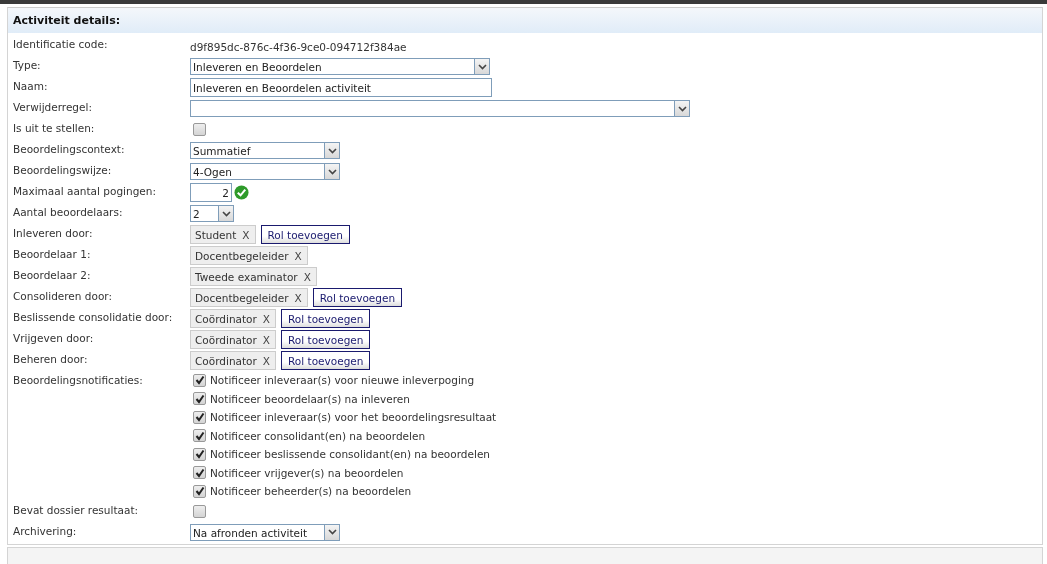 This screenshot has height=564, width=1047. I want to click on field-label: Aantal beoordelaars:, so click(68, 211).